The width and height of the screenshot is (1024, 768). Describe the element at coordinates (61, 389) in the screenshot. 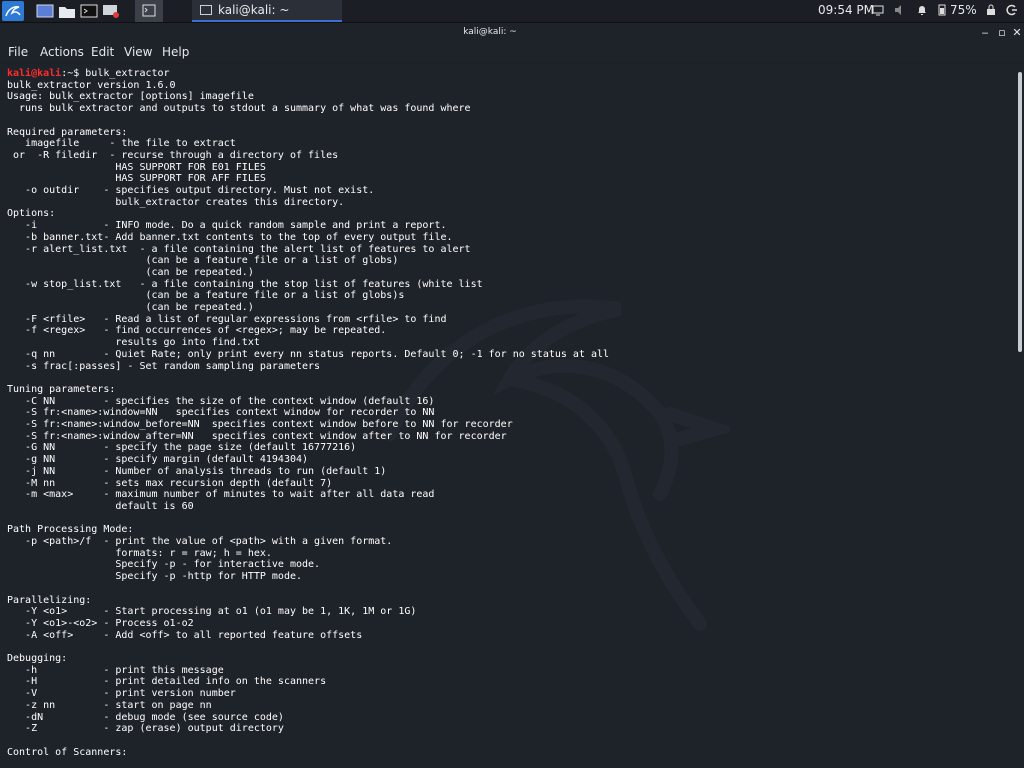

I see `terminal-line: Tuning parameters:` at that location.